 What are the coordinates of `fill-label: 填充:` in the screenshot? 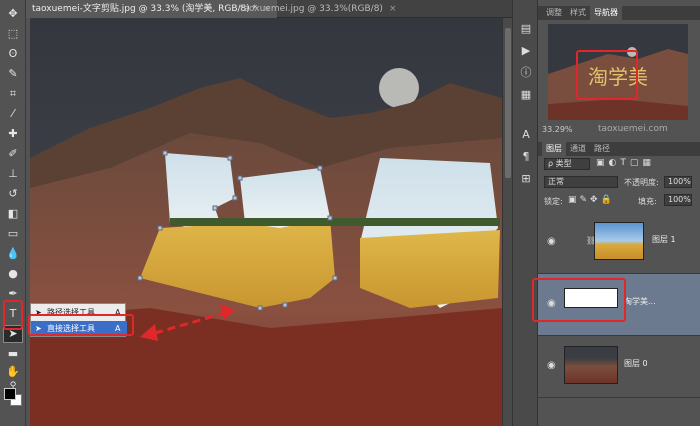 It's located at (647, 201).